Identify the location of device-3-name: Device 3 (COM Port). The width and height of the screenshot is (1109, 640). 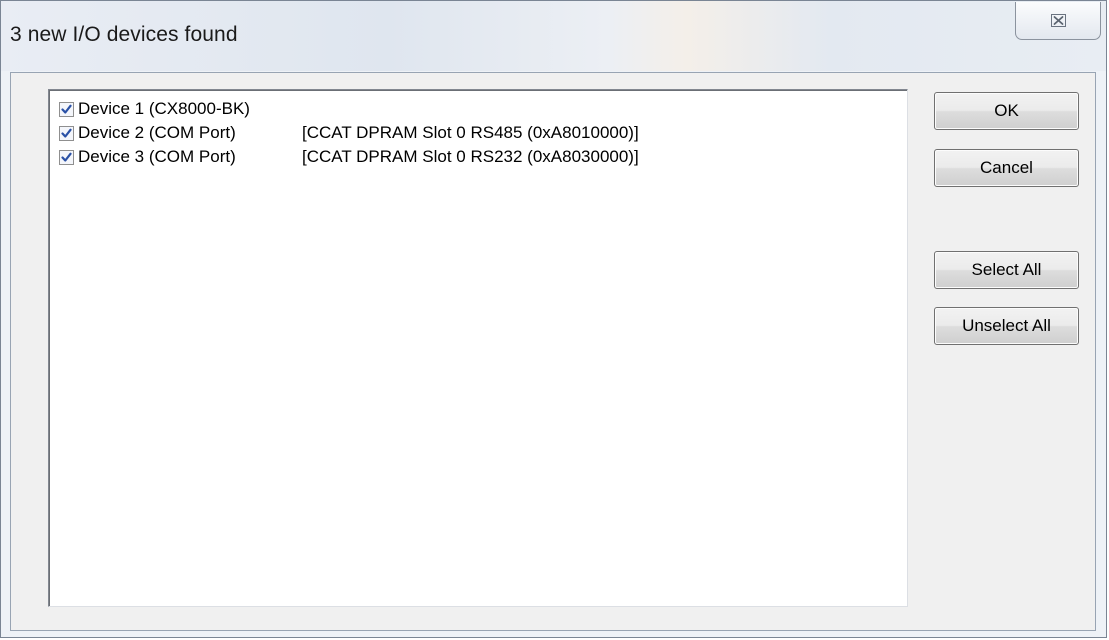
(157, 156).